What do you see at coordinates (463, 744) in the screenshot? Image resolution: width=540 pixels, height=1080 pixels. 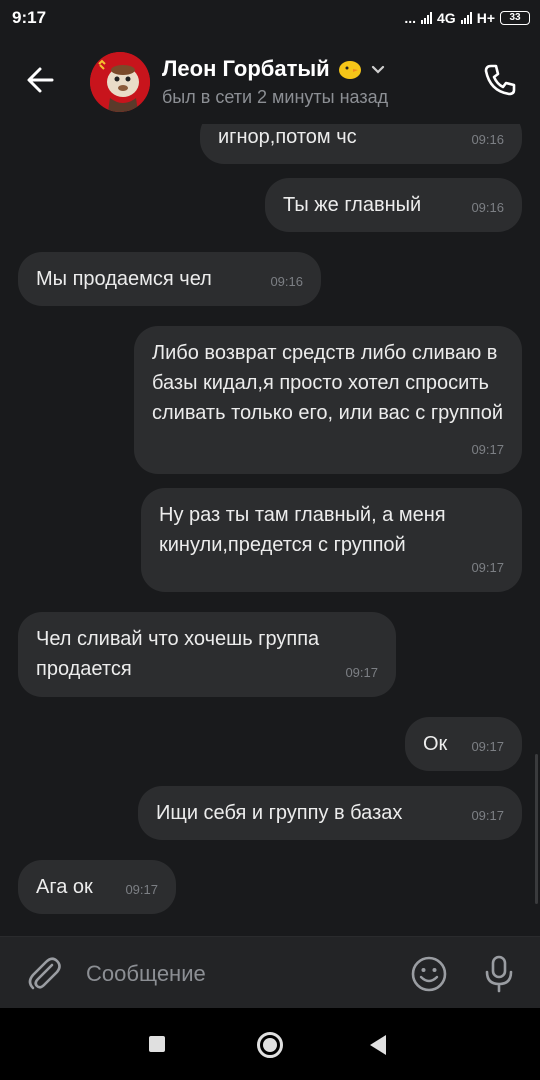 I see `message-bubble-outgoing: Ок 09:17` at bounding box center [463, 744].